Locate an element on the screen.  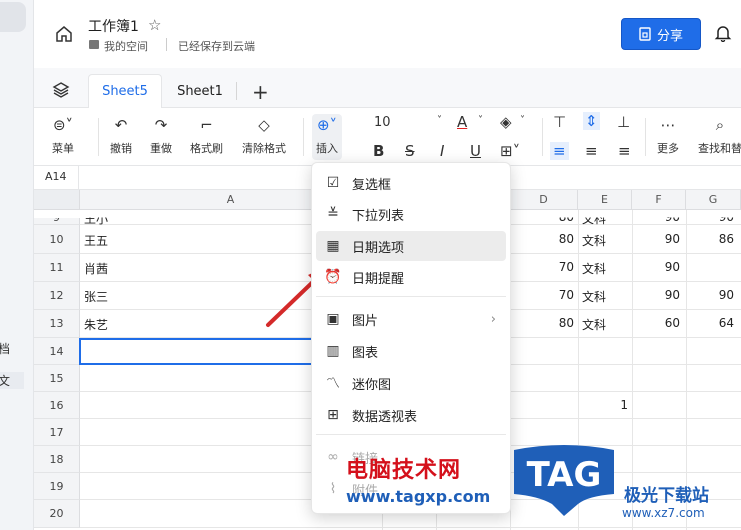
align-center-icon: ≡ is located at coordinates (591, 151).